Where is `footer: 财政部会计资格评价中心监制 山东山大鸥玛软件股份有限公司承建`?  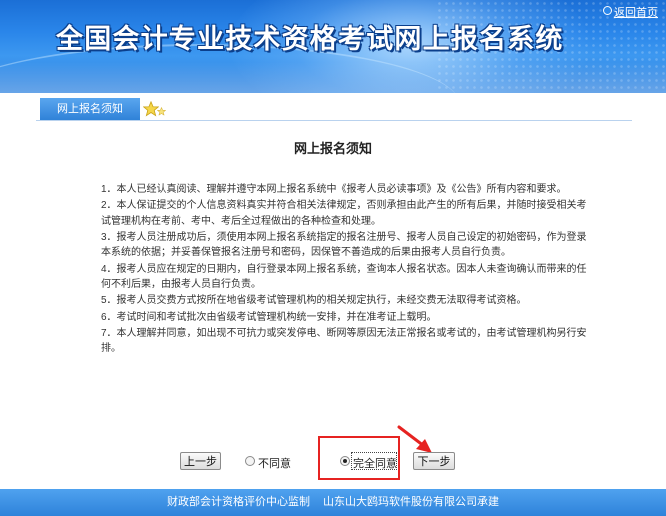
footer: 财政部会计资格评价中心监制 山东山大鸥玛软件股份有限公司承建 is located at coordinates (333, 502).